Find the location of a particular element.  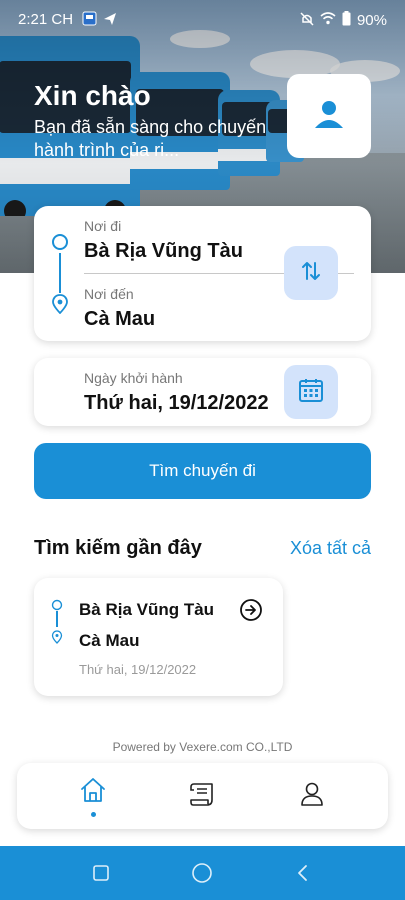

origin-value: Bà Rịa Vũng Tàu is located at coordinates (163, 251).